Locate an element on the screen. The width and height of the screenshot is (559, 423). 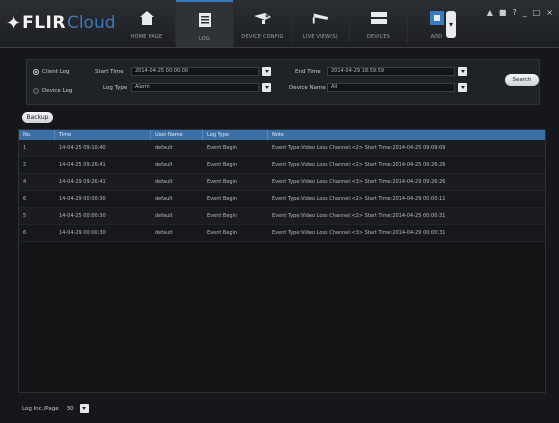
cell-no: 1 is located at coordinates (25, 148).